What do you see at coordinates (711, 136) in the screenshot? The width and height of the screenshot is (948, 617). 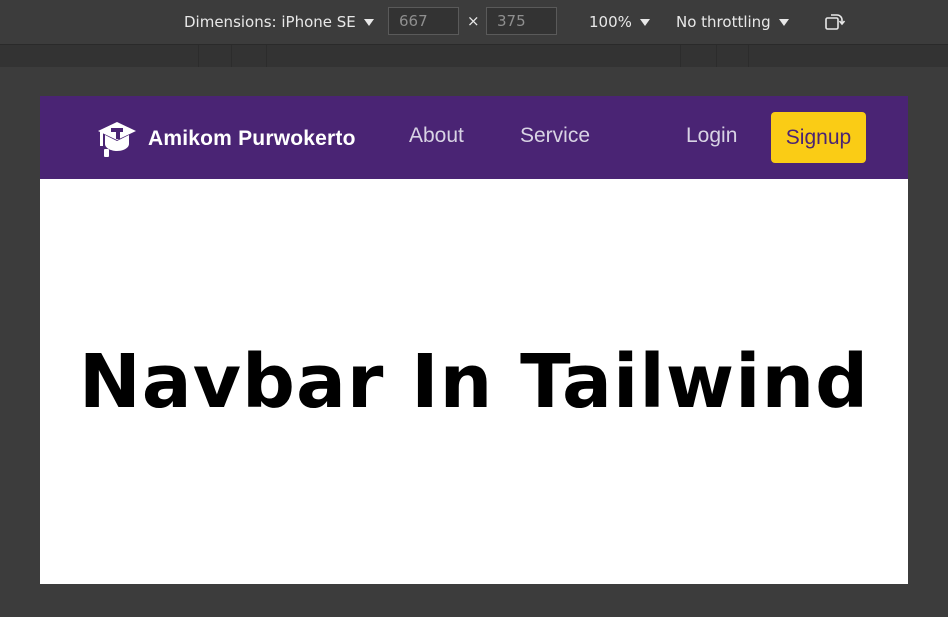 I see `login-link: Login` at bounding box center [711, 136].